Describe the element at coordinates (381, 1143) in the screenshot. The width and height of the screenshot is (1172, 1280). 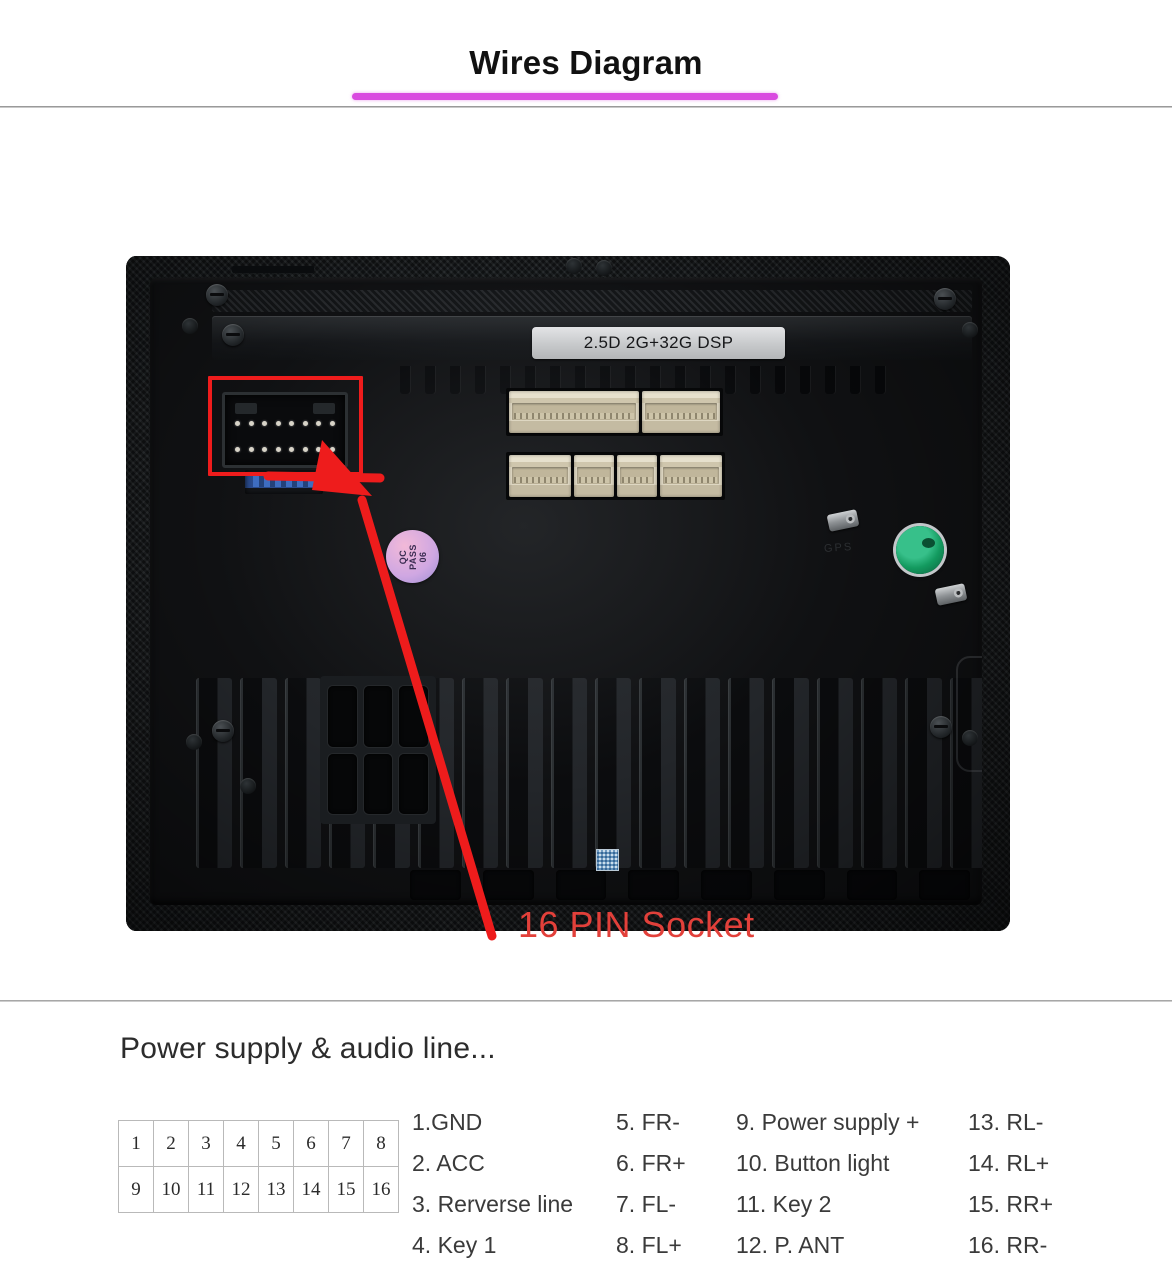
I see `pin-cell: 8` at that location.